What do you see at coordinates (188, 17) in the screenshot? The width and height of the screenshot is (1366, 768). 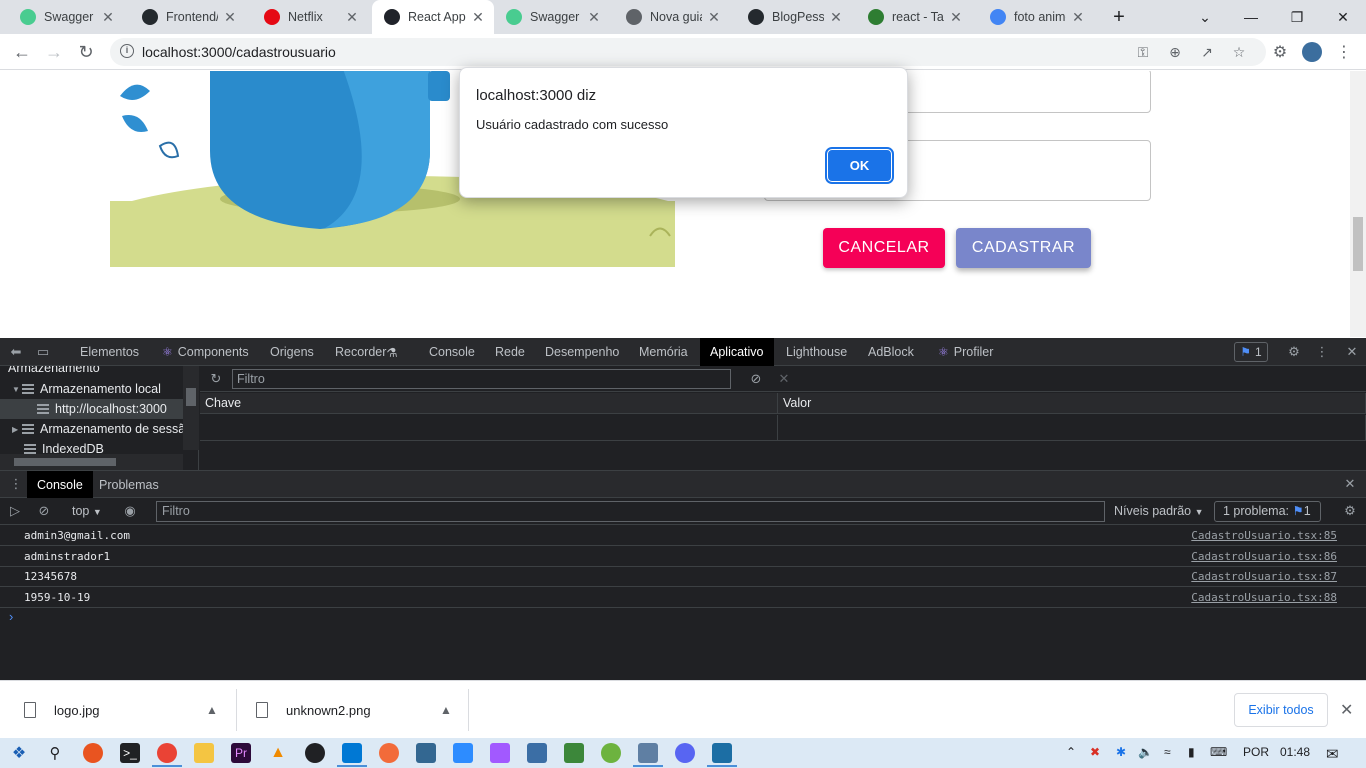 I see `browser-tab: Frontend/I ✕` at bounding box center [188, 17].